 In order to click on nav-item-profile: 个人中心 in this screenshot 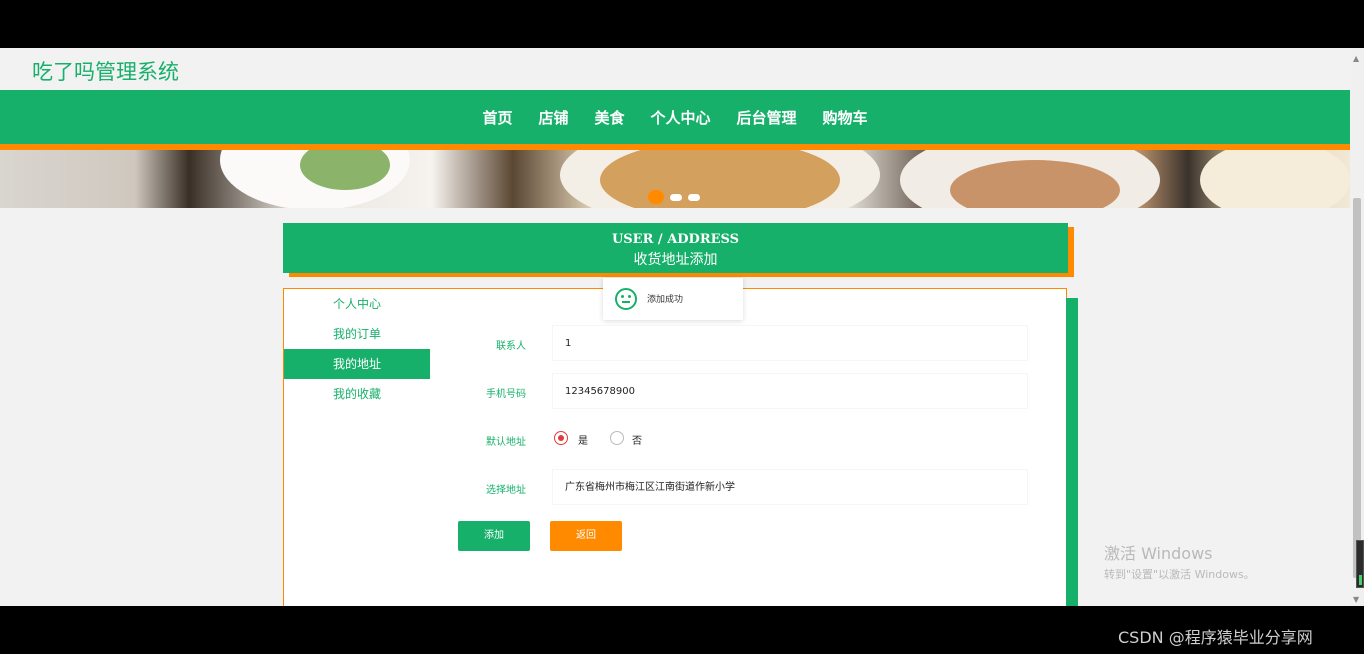, I will do `click(681, 117)`.